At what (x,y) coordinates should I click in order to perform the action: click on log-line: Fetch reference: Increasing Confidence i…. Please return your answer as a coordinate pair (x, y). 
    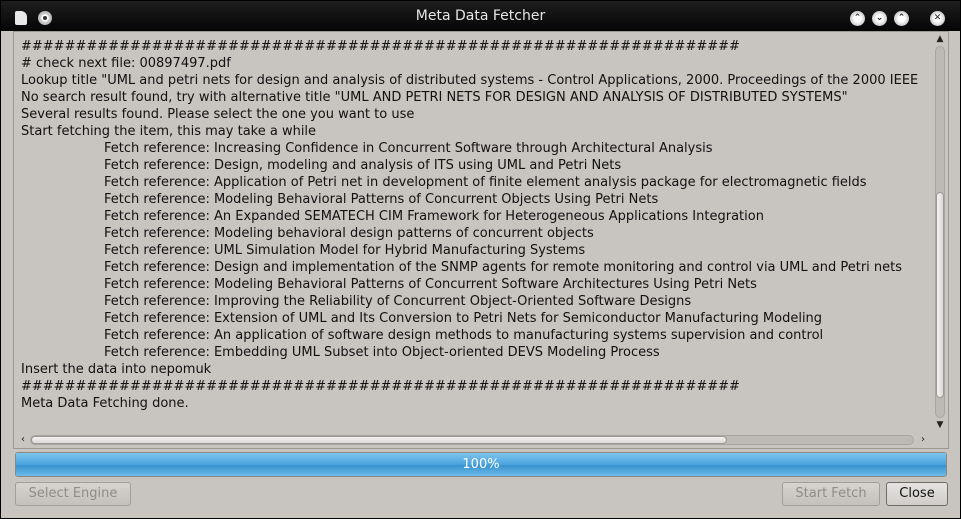
    Looking at the image, I should click on (408, 148).